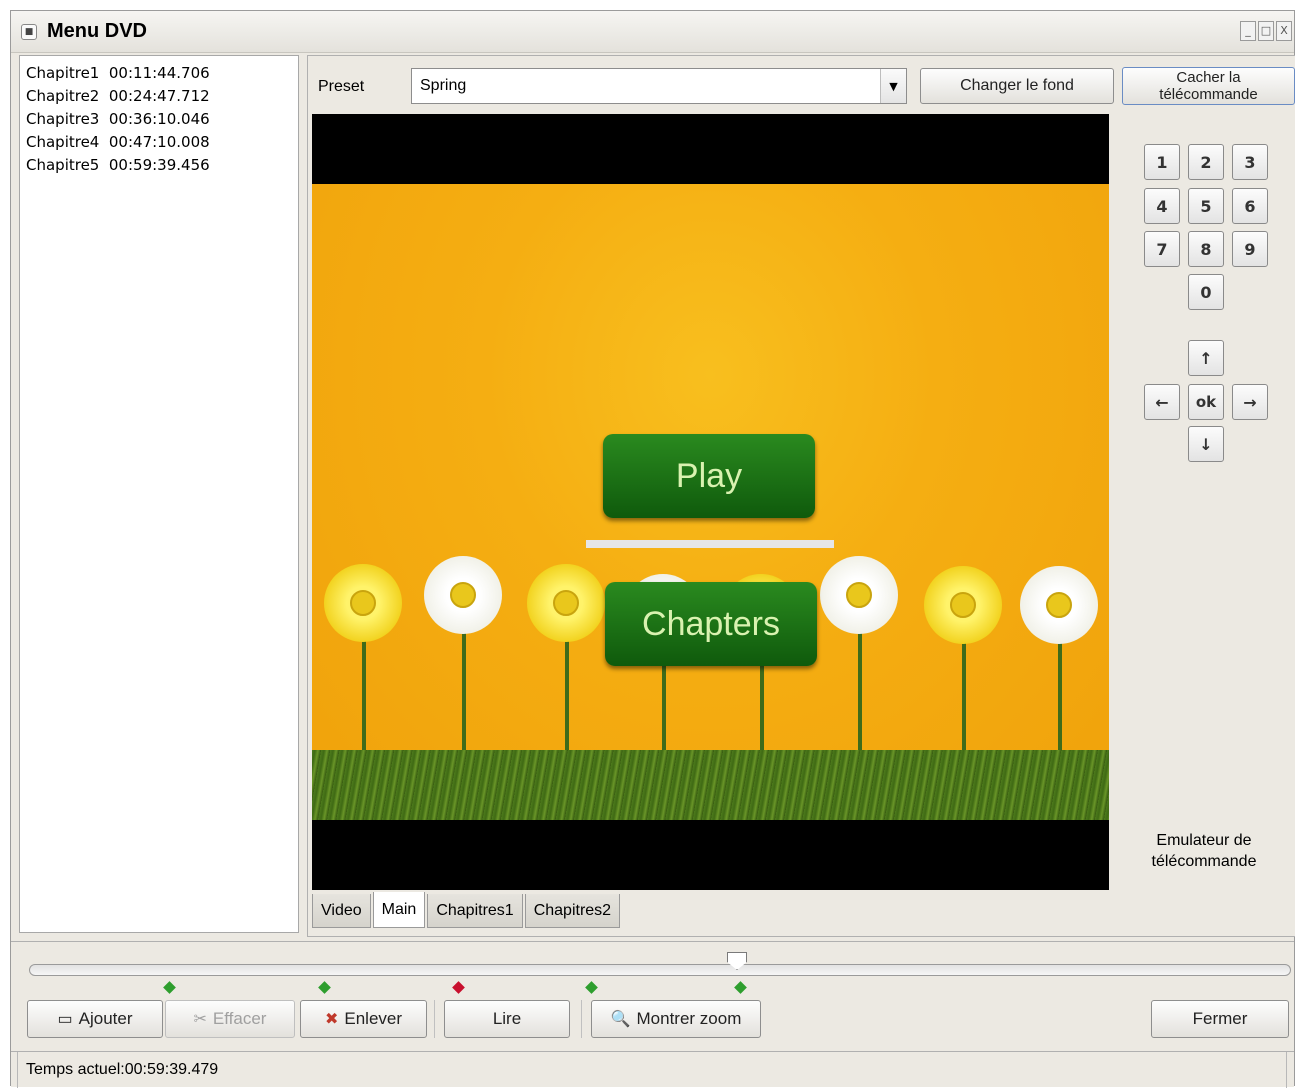 Image resolution: width=1295 pixels, height=1088 pixels. I want to click on tab-chapitres2: Chapitres2, so click(572, 911).